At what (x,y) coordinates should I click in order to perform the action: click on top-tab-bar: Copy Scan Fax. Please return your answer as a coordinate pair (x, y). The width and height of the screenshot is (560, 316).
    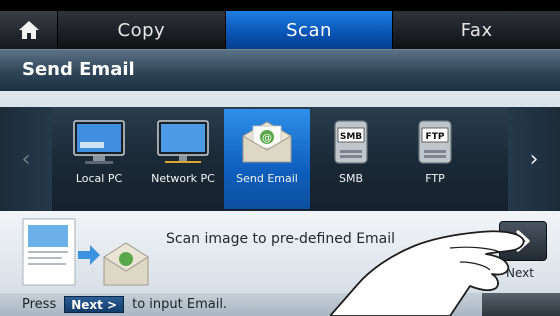
    Looking at the image, I should click on (280, 30).